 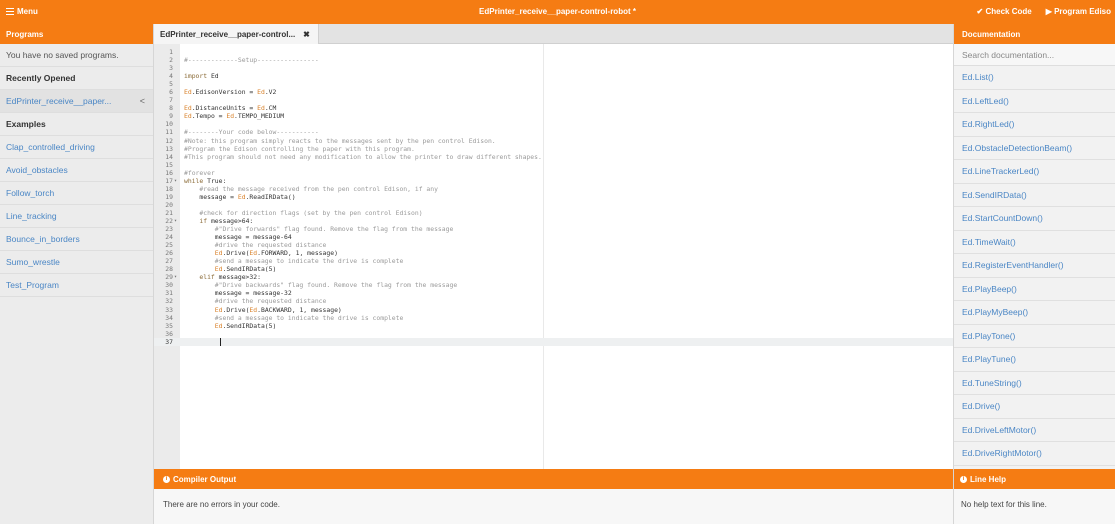 I want to click on doc-item: Ed.ObstacleDetectionBeam(), so click(x=1034, y=148).